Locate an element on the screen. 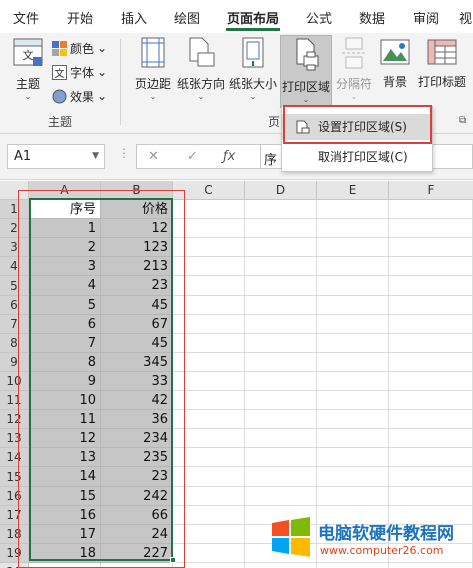 The width and height of the screenshot is (473, 568). cell-f7 is located at coordinates (431, 324).